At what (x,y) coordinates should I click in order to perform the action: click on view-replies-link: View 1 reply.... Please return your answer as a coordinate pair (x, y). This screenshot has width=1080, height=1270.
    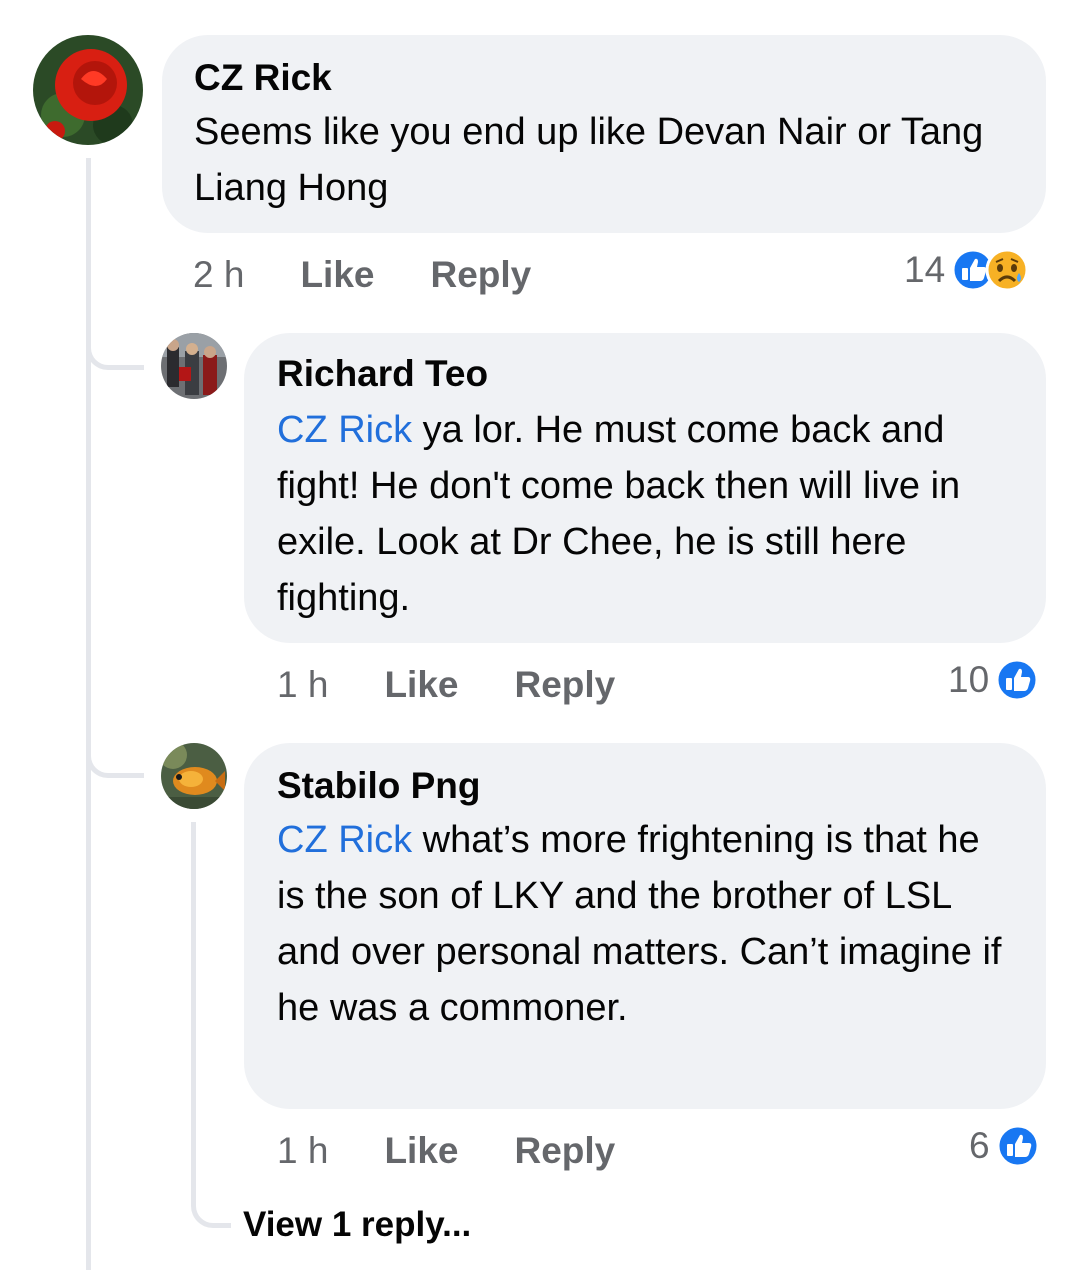
    Looking at the image, I should click on (357, 1225).